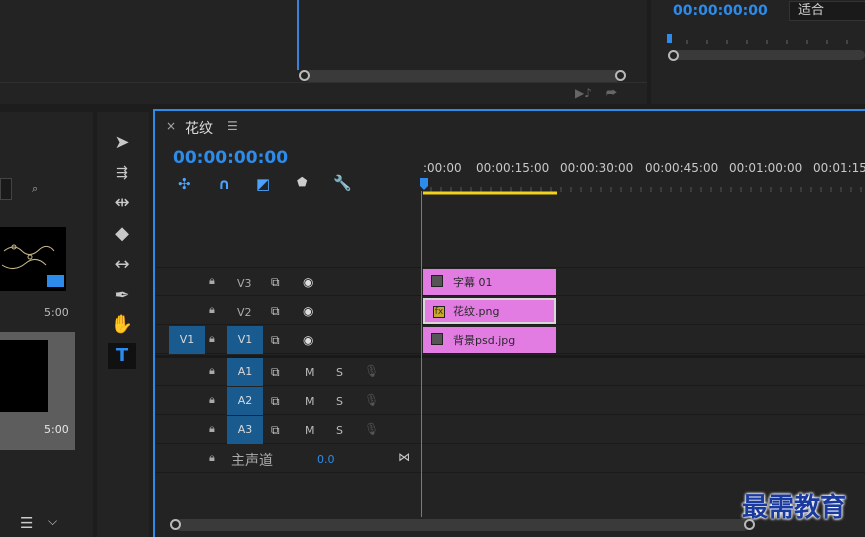  What do you see at coordinates (6, 189) in the screenshot?
I see `search-input` at bounding box center [6, 189].